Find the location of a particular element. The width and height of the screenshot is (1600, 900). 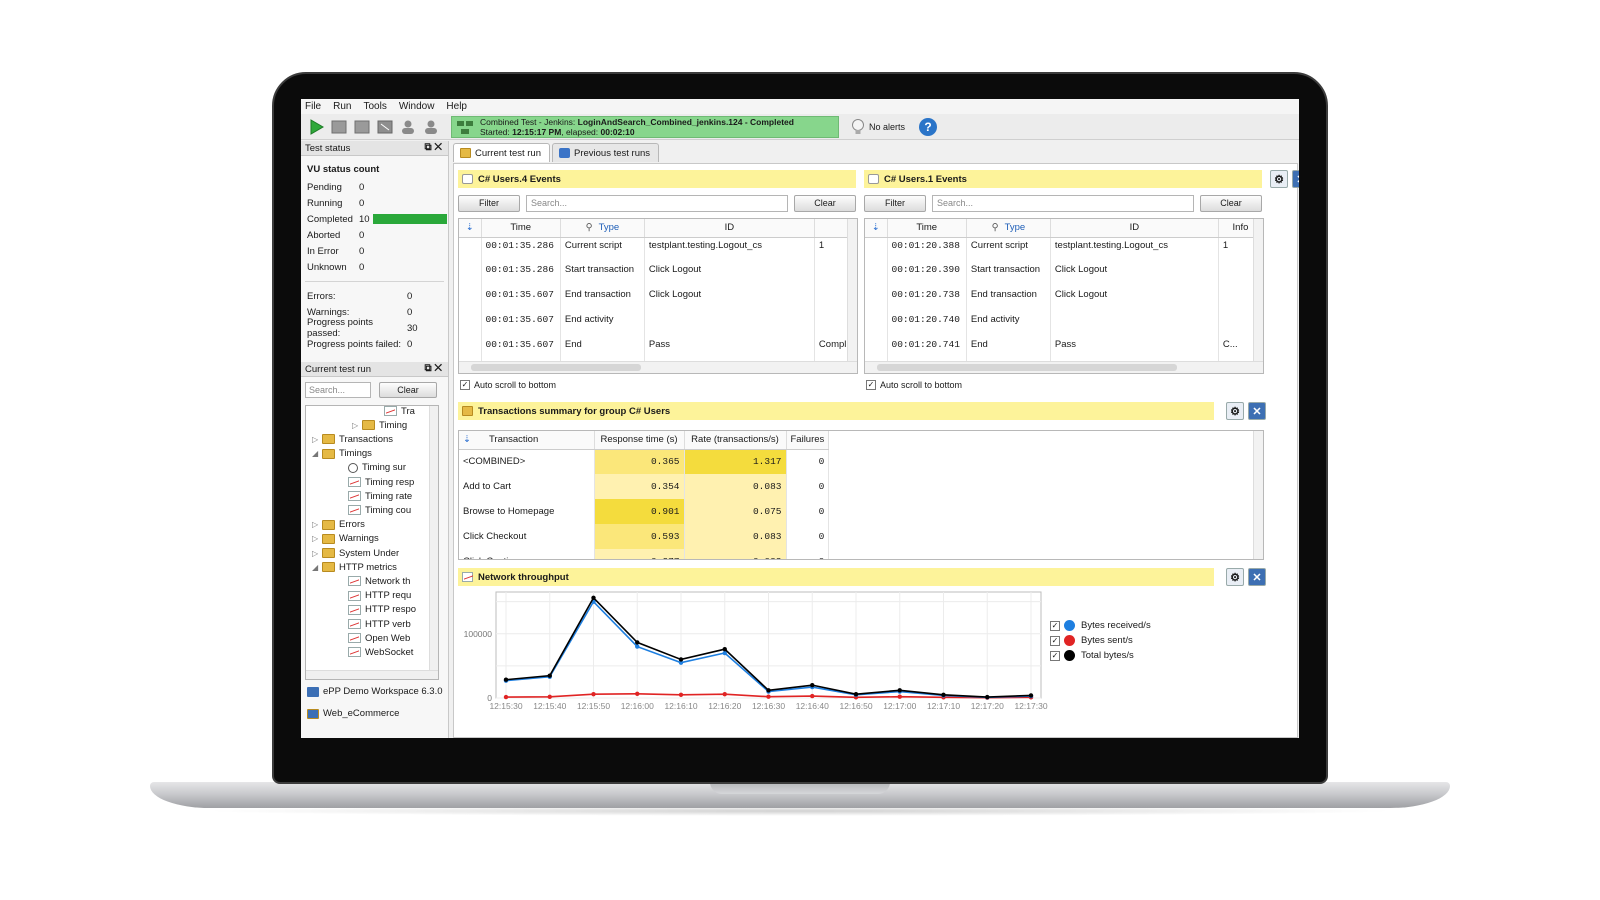

tab-previous-test-runs: Previous test runs is located at coordinates (606, 152).